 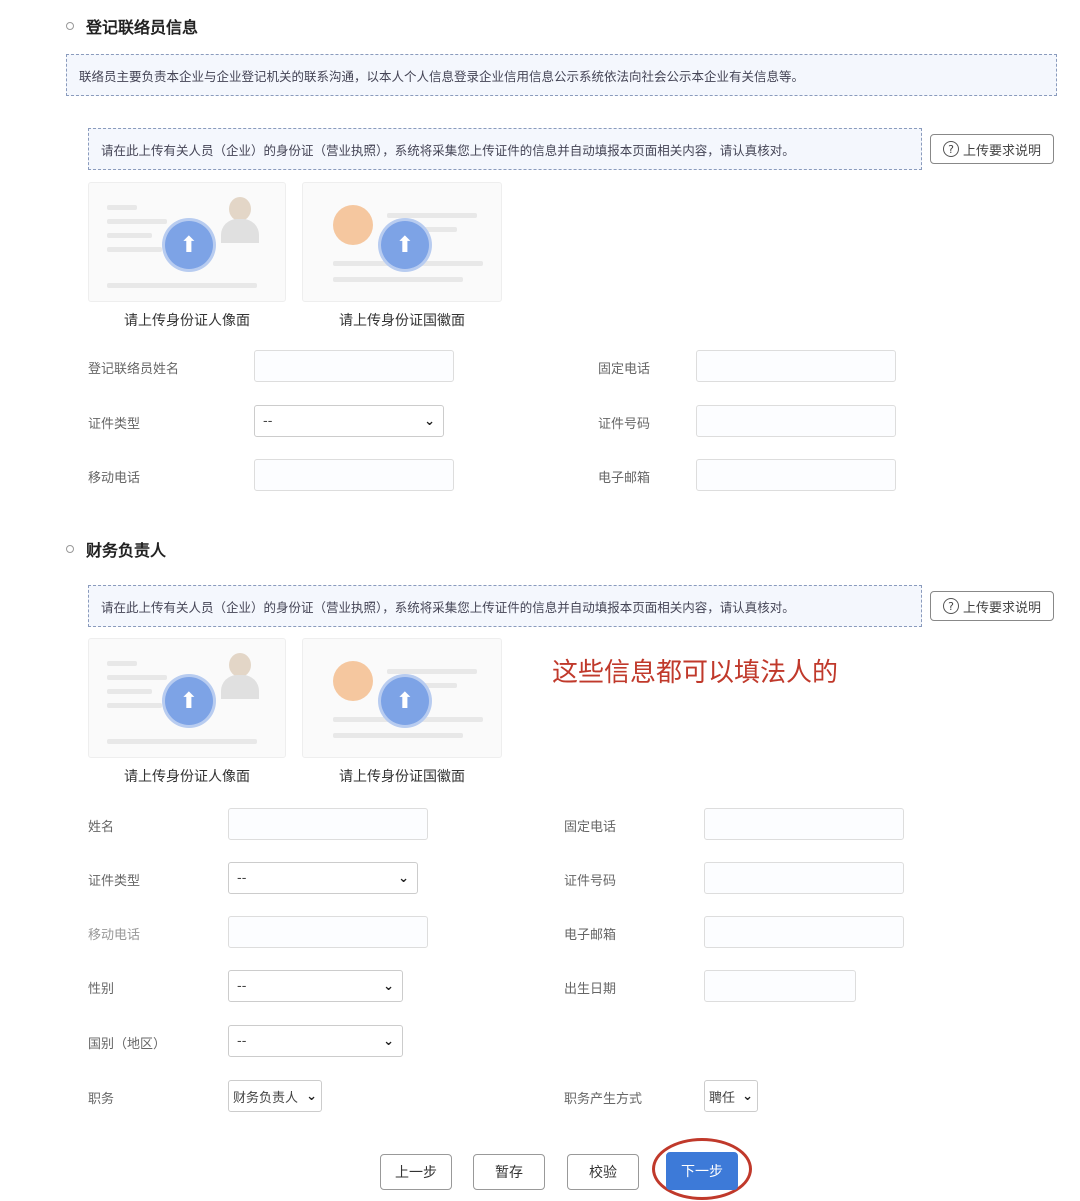 I want to click on finance-section-title: 财务负责人, so click(x=116, y=549).